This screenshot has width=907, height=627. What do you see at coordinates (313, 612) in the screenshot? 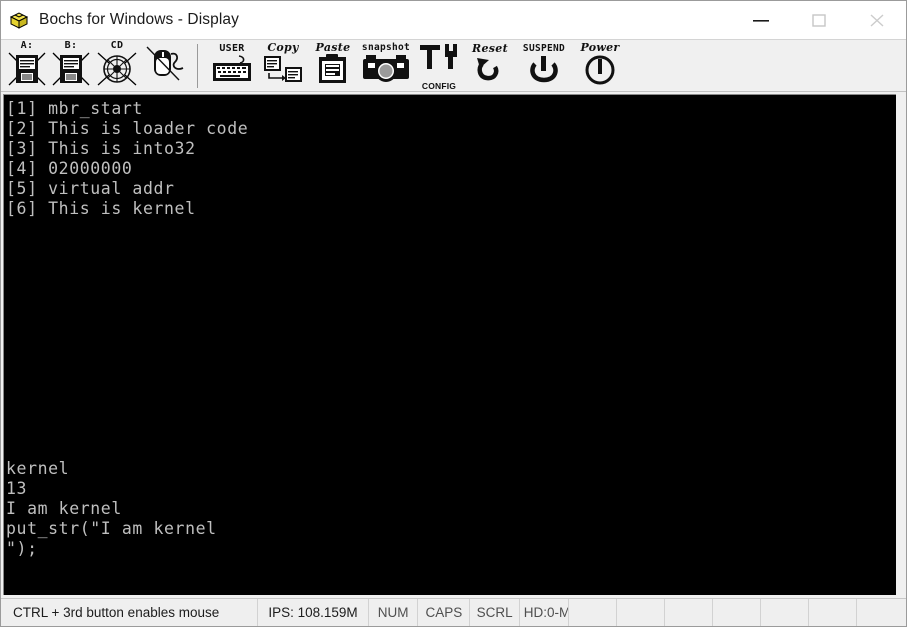
I see `status-ips: IPS: 108.159M` at bounding box center [313, 612].